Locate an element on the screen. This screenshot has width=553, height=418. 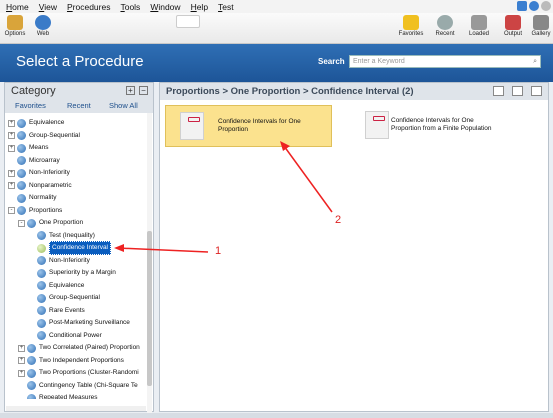
toolbar-label: Recent is located at coordinates (445, 34).